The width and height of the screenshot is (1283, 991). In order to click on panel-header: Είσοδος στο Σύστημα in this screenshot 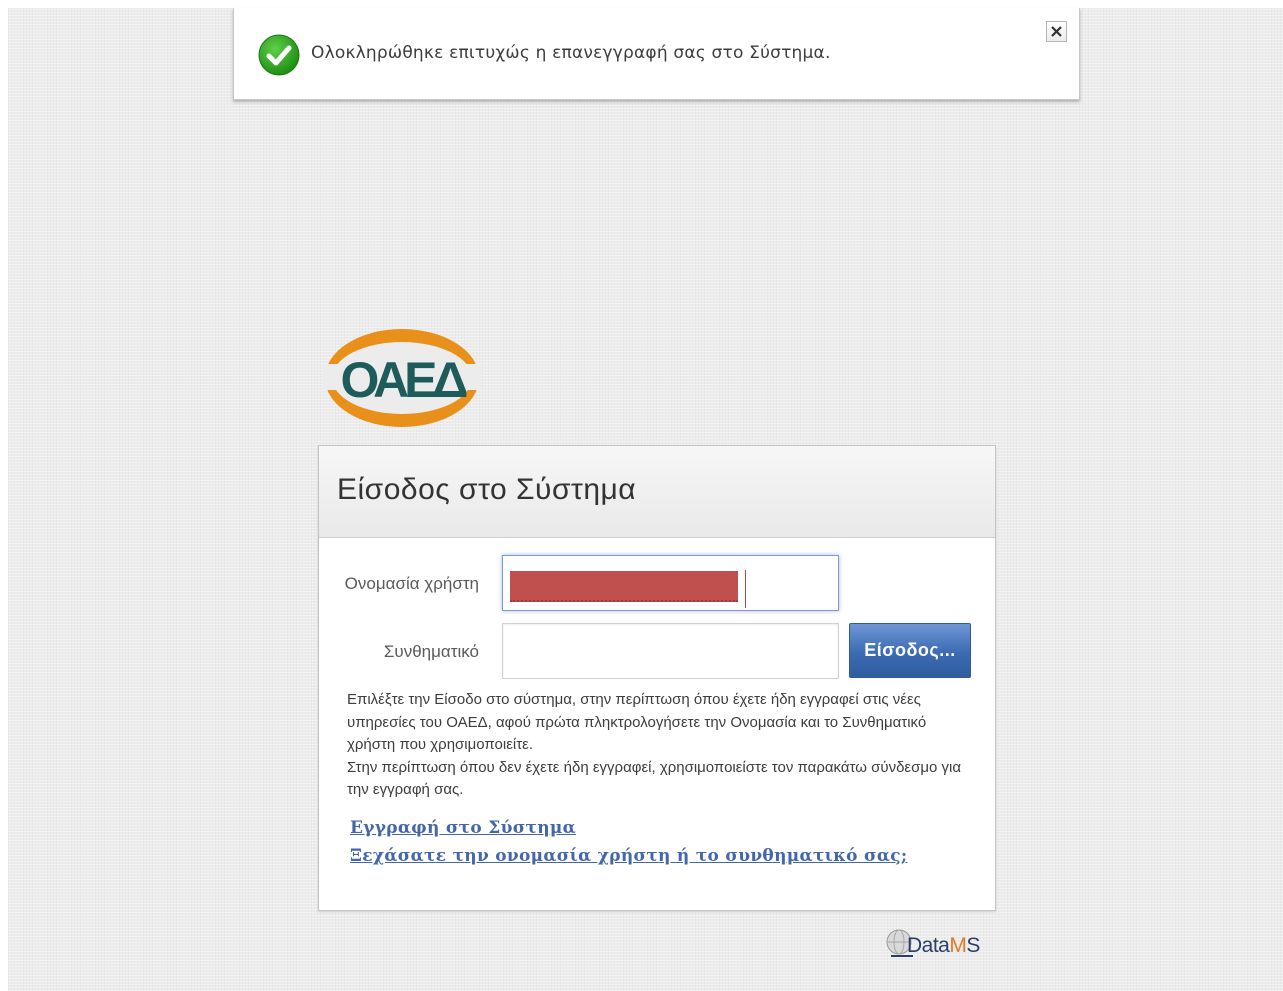, I will do `click(657, 492)`.